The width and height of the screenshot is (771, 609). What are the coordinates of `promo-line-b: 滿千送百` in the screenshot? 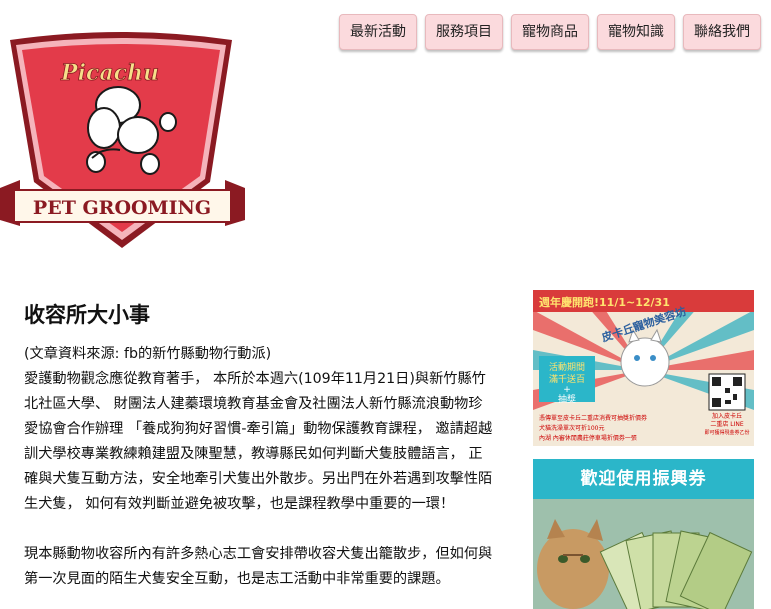 It's located at (567, 379).